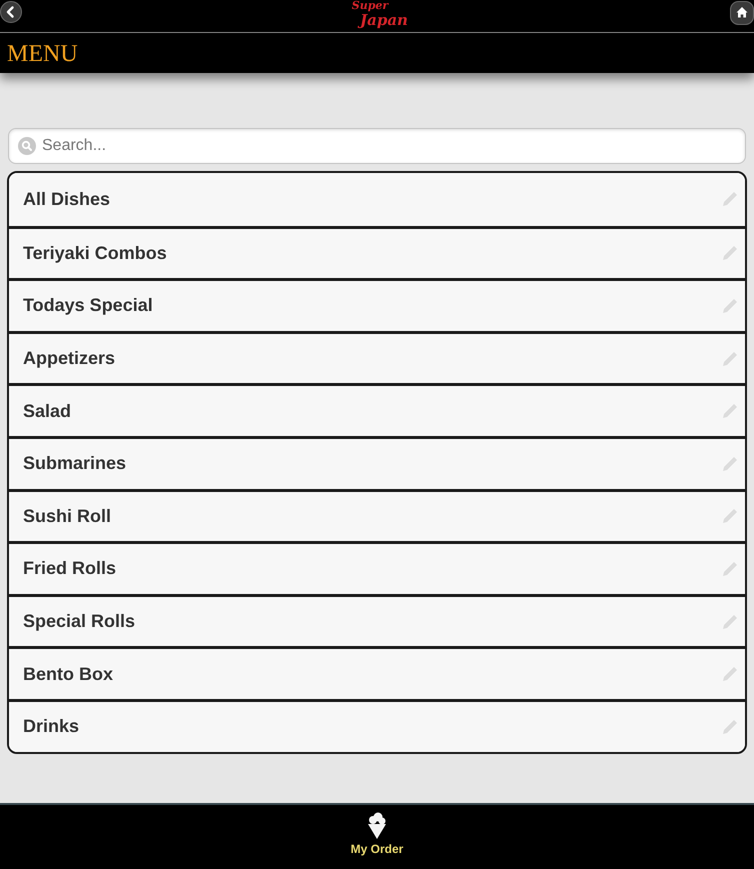 This screenshot has height=869, width=754. Describe the element at coordinates (377, 620) in the screenshot. I see `menu-item: Special Rolls` at that location.